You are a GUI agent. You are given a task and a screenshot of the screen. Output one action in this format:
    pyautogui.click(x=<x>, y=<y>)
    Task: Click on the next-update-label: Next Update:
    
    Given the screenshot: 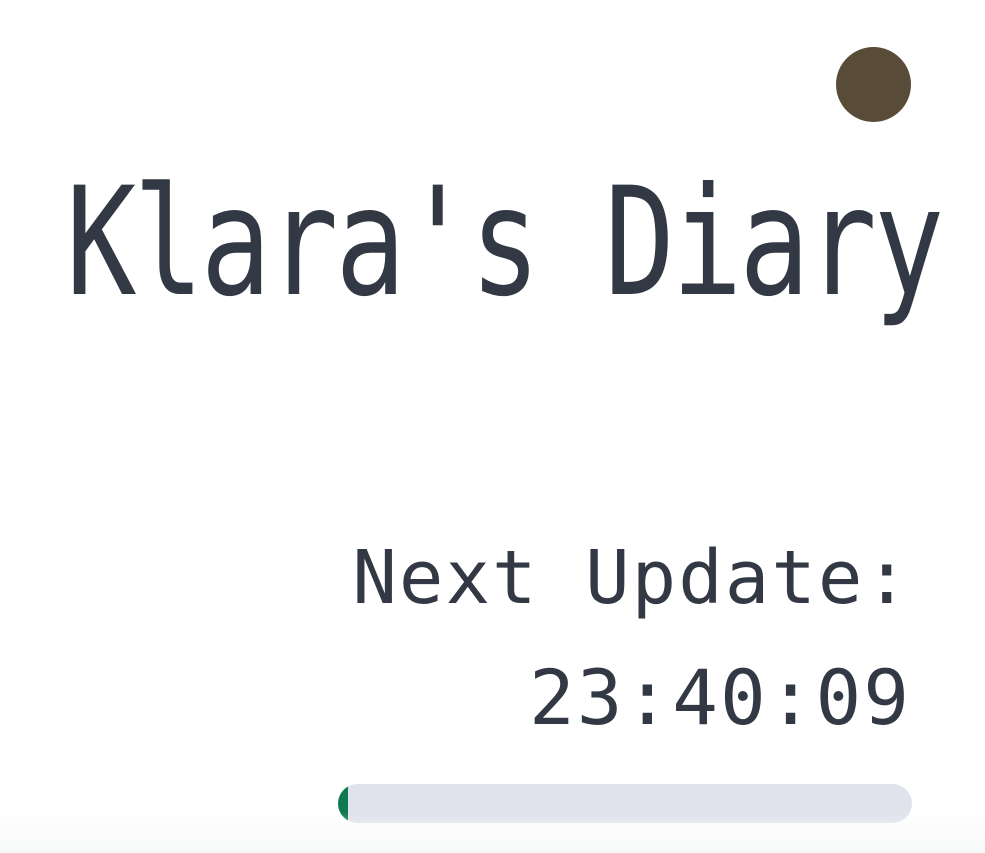 What is the action you would take?
    pyautogui.click(x=631, y=578)
    